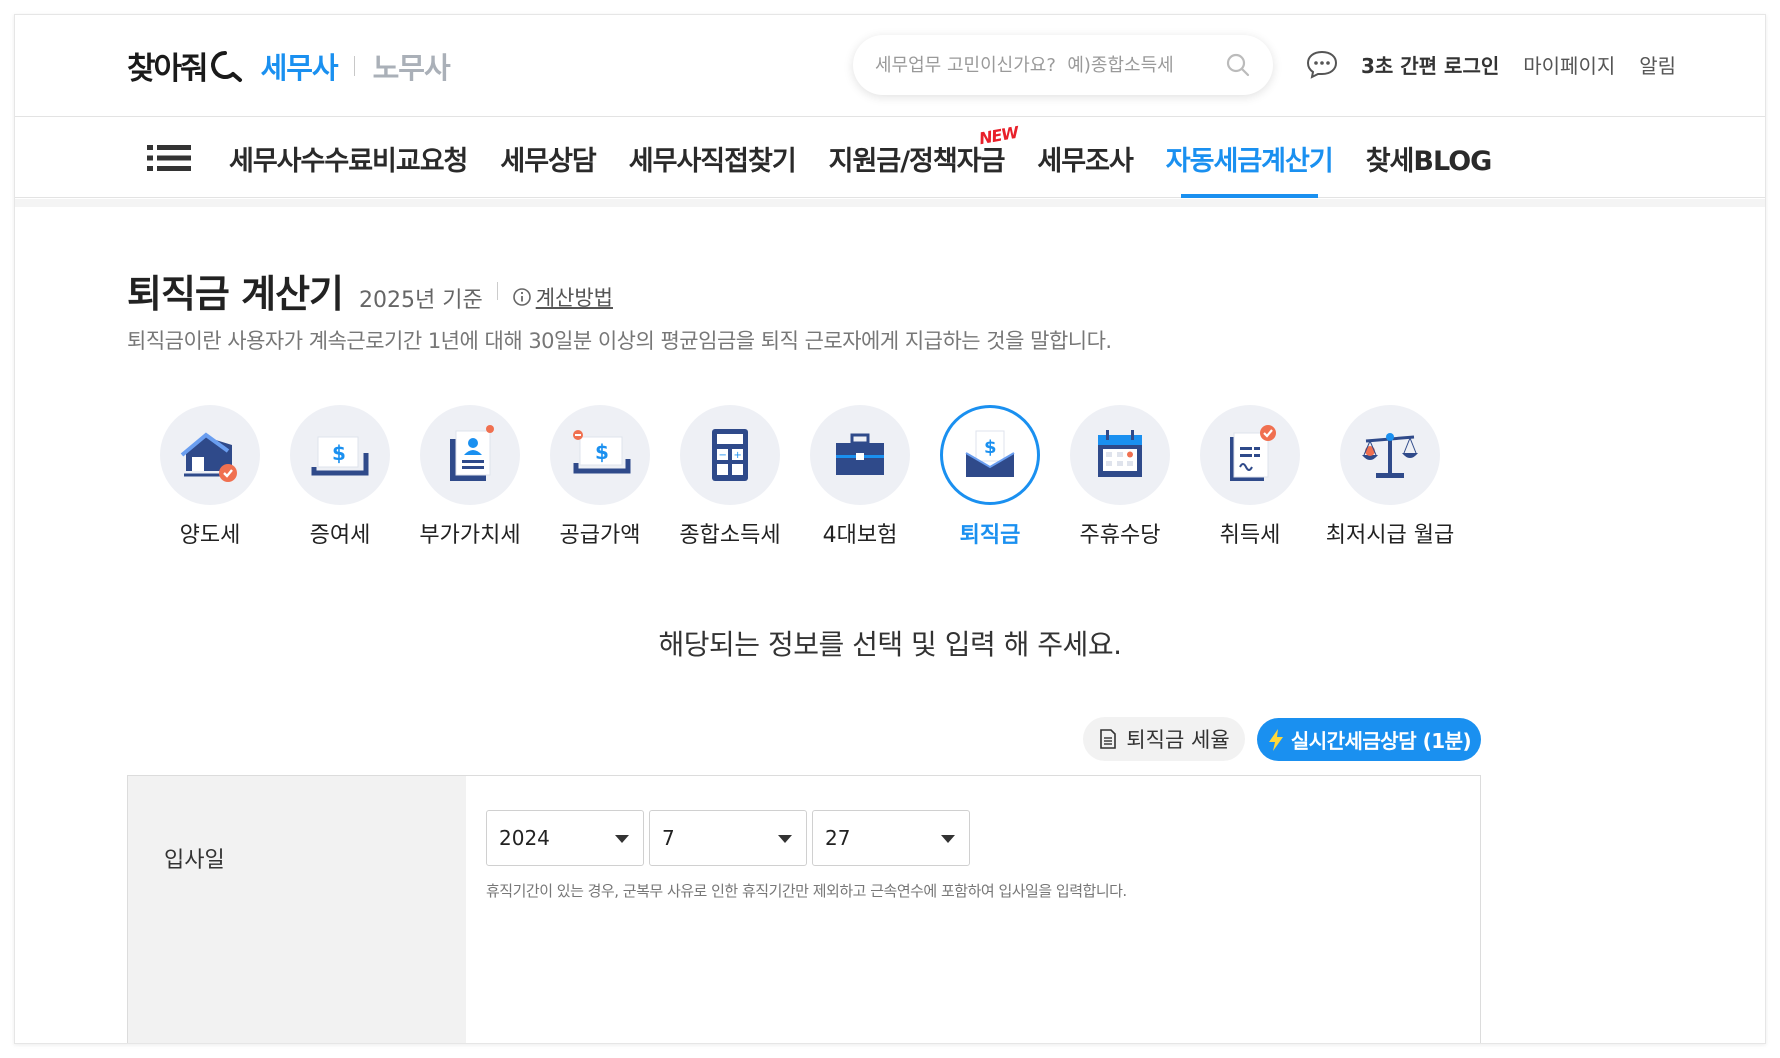  I want to click on base-year: 2025년 기준, so click(421, 300).